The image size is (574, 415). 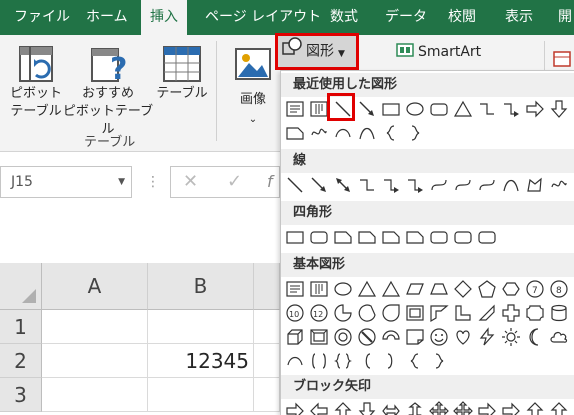 I want to click on images-button: 画像 ⌄, so click(x=253, y=86).